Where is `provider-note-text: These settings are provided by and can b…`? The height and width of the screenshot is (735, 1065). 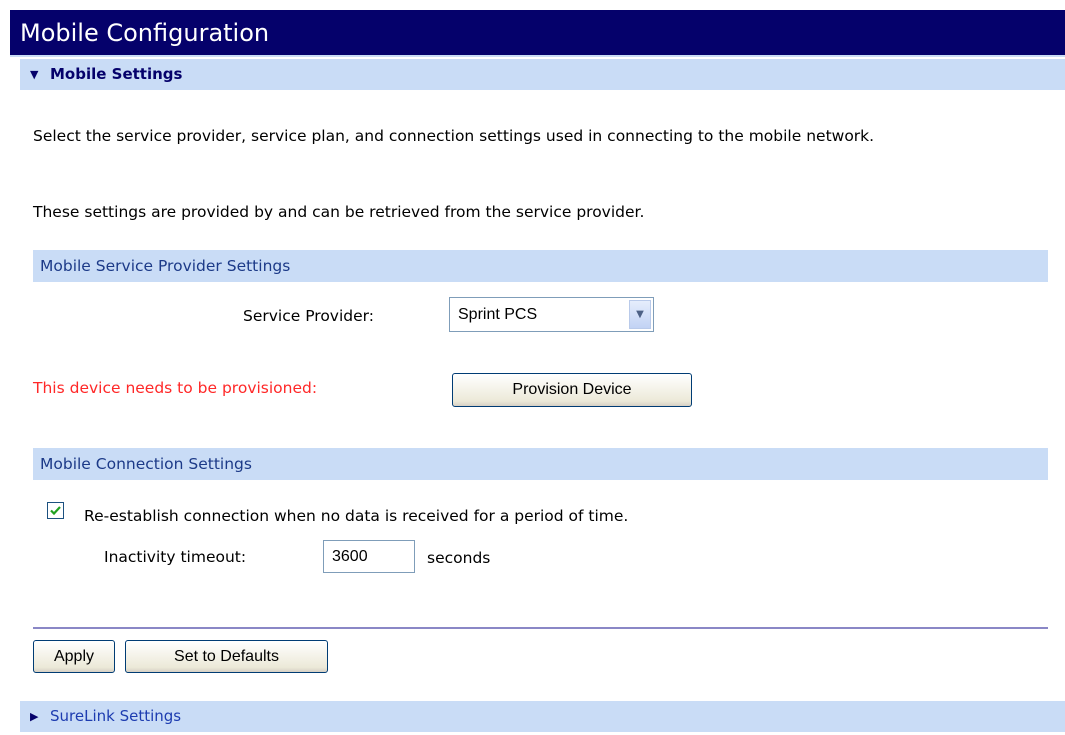
provider-note-text: These settings are provided by and can b… is located at coordinates (339, 212).